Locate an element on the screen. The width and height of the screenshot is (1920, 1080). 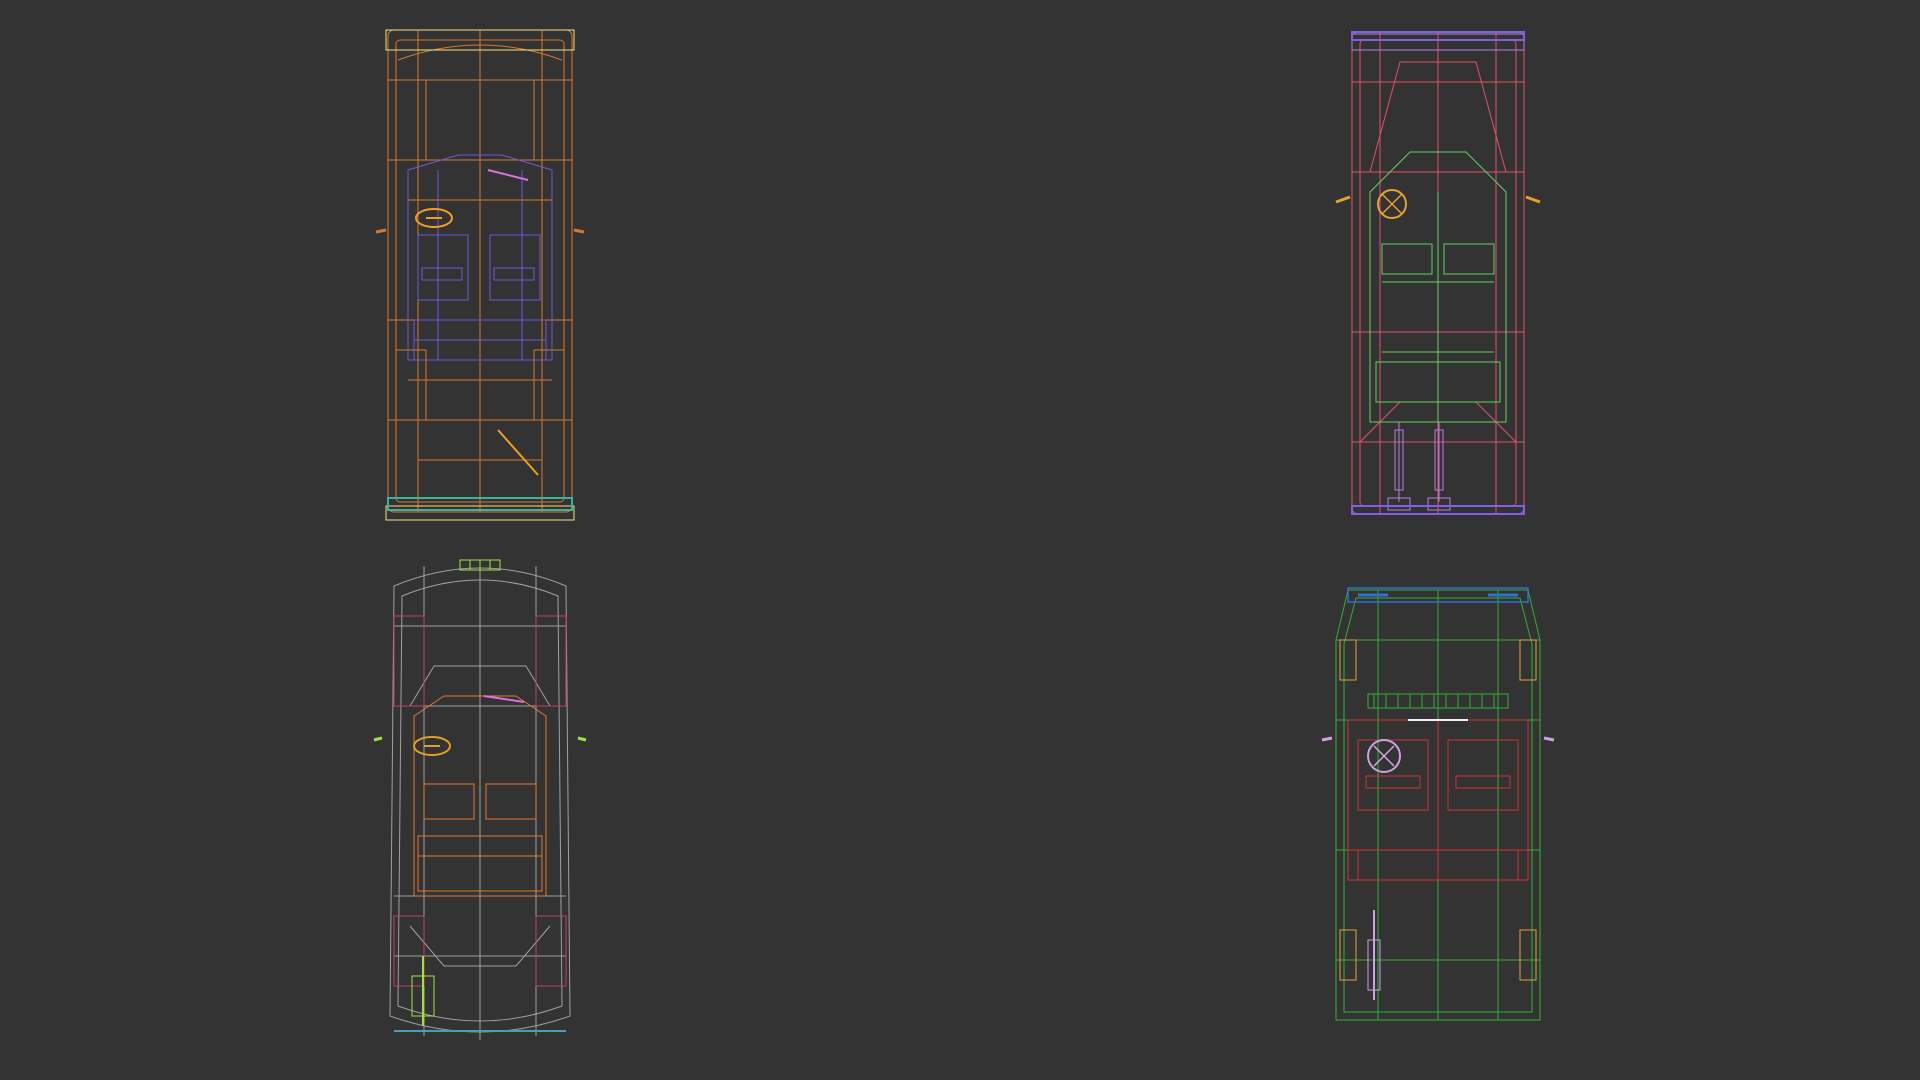
car-2-interior is located at coordinates (1438, 287).